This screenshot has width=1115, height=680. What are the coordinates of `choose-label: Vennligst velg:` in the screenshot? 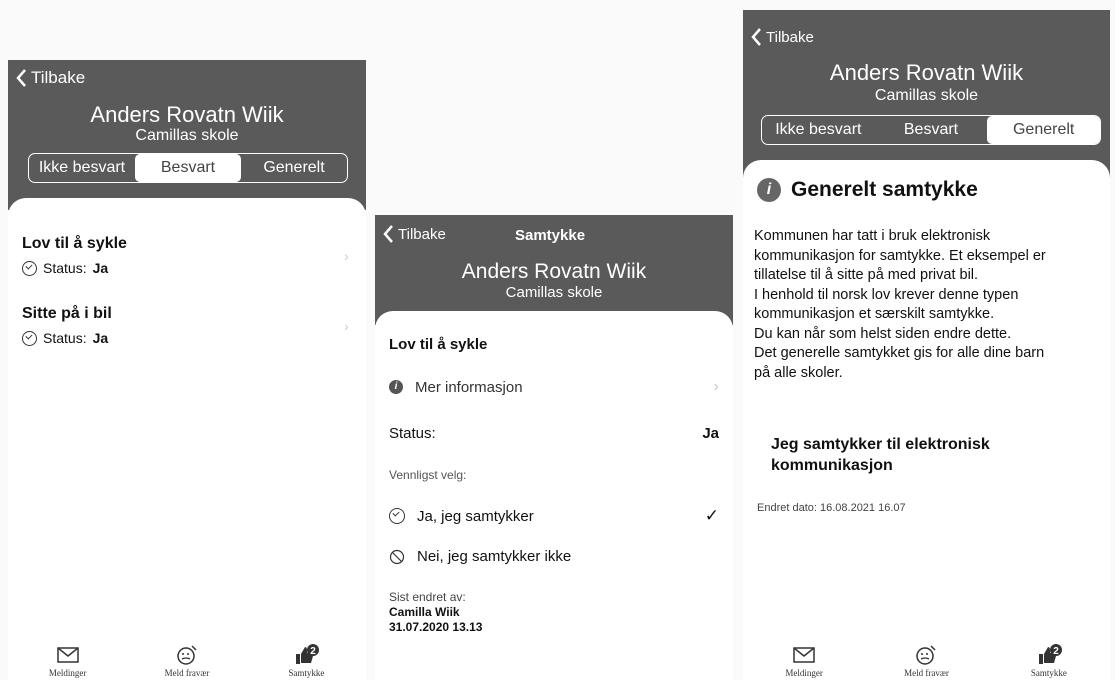 It's located at (428, 475).